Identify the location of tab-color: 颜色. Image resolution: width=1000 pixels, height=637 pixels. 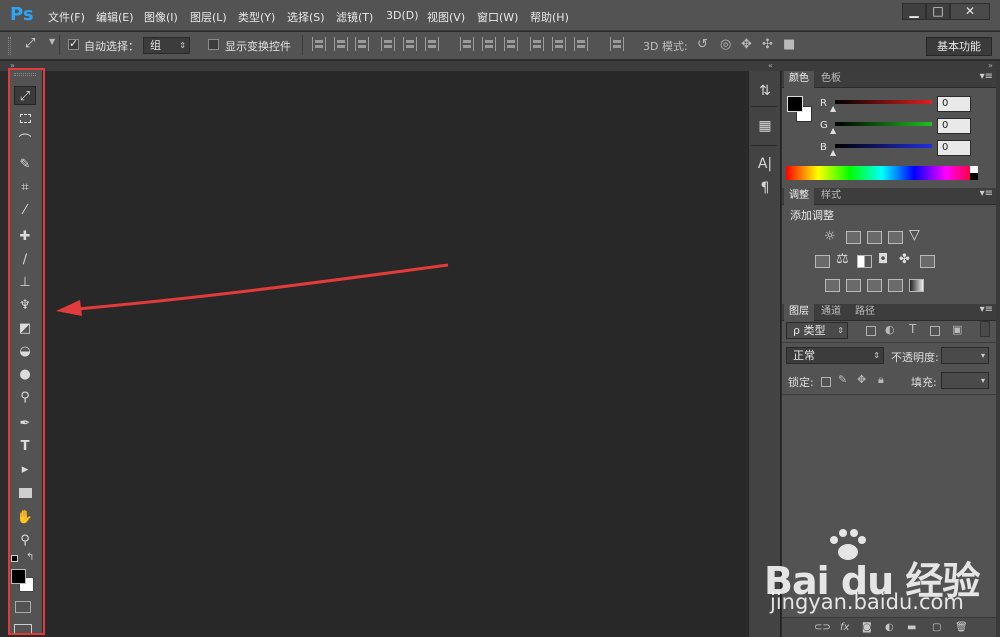
(799, 79).